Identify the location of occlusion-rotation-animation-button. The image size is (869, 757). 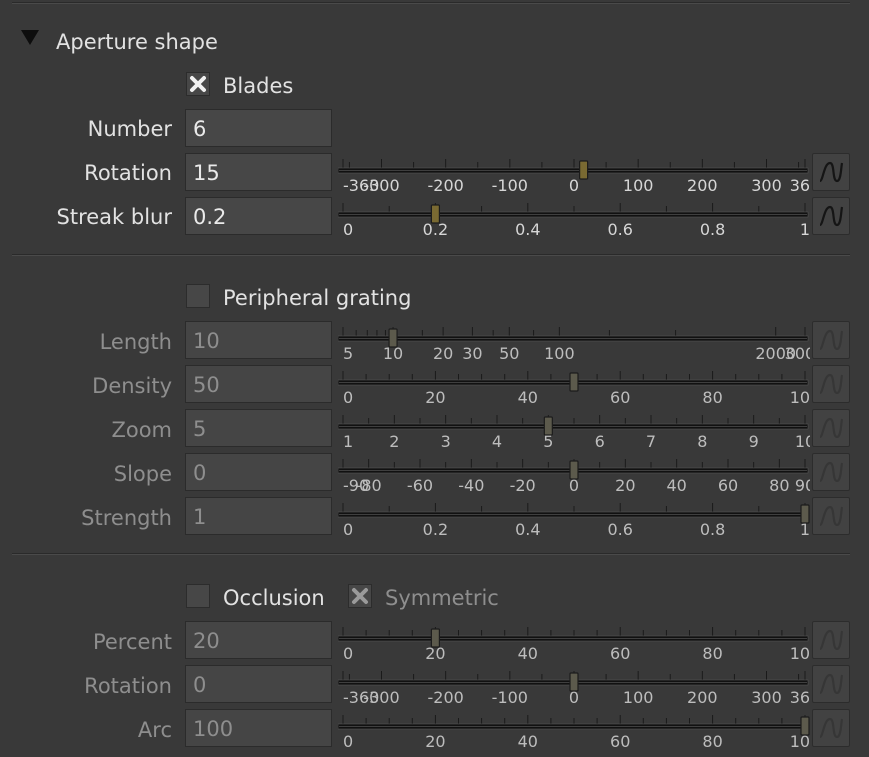
(831, 684).